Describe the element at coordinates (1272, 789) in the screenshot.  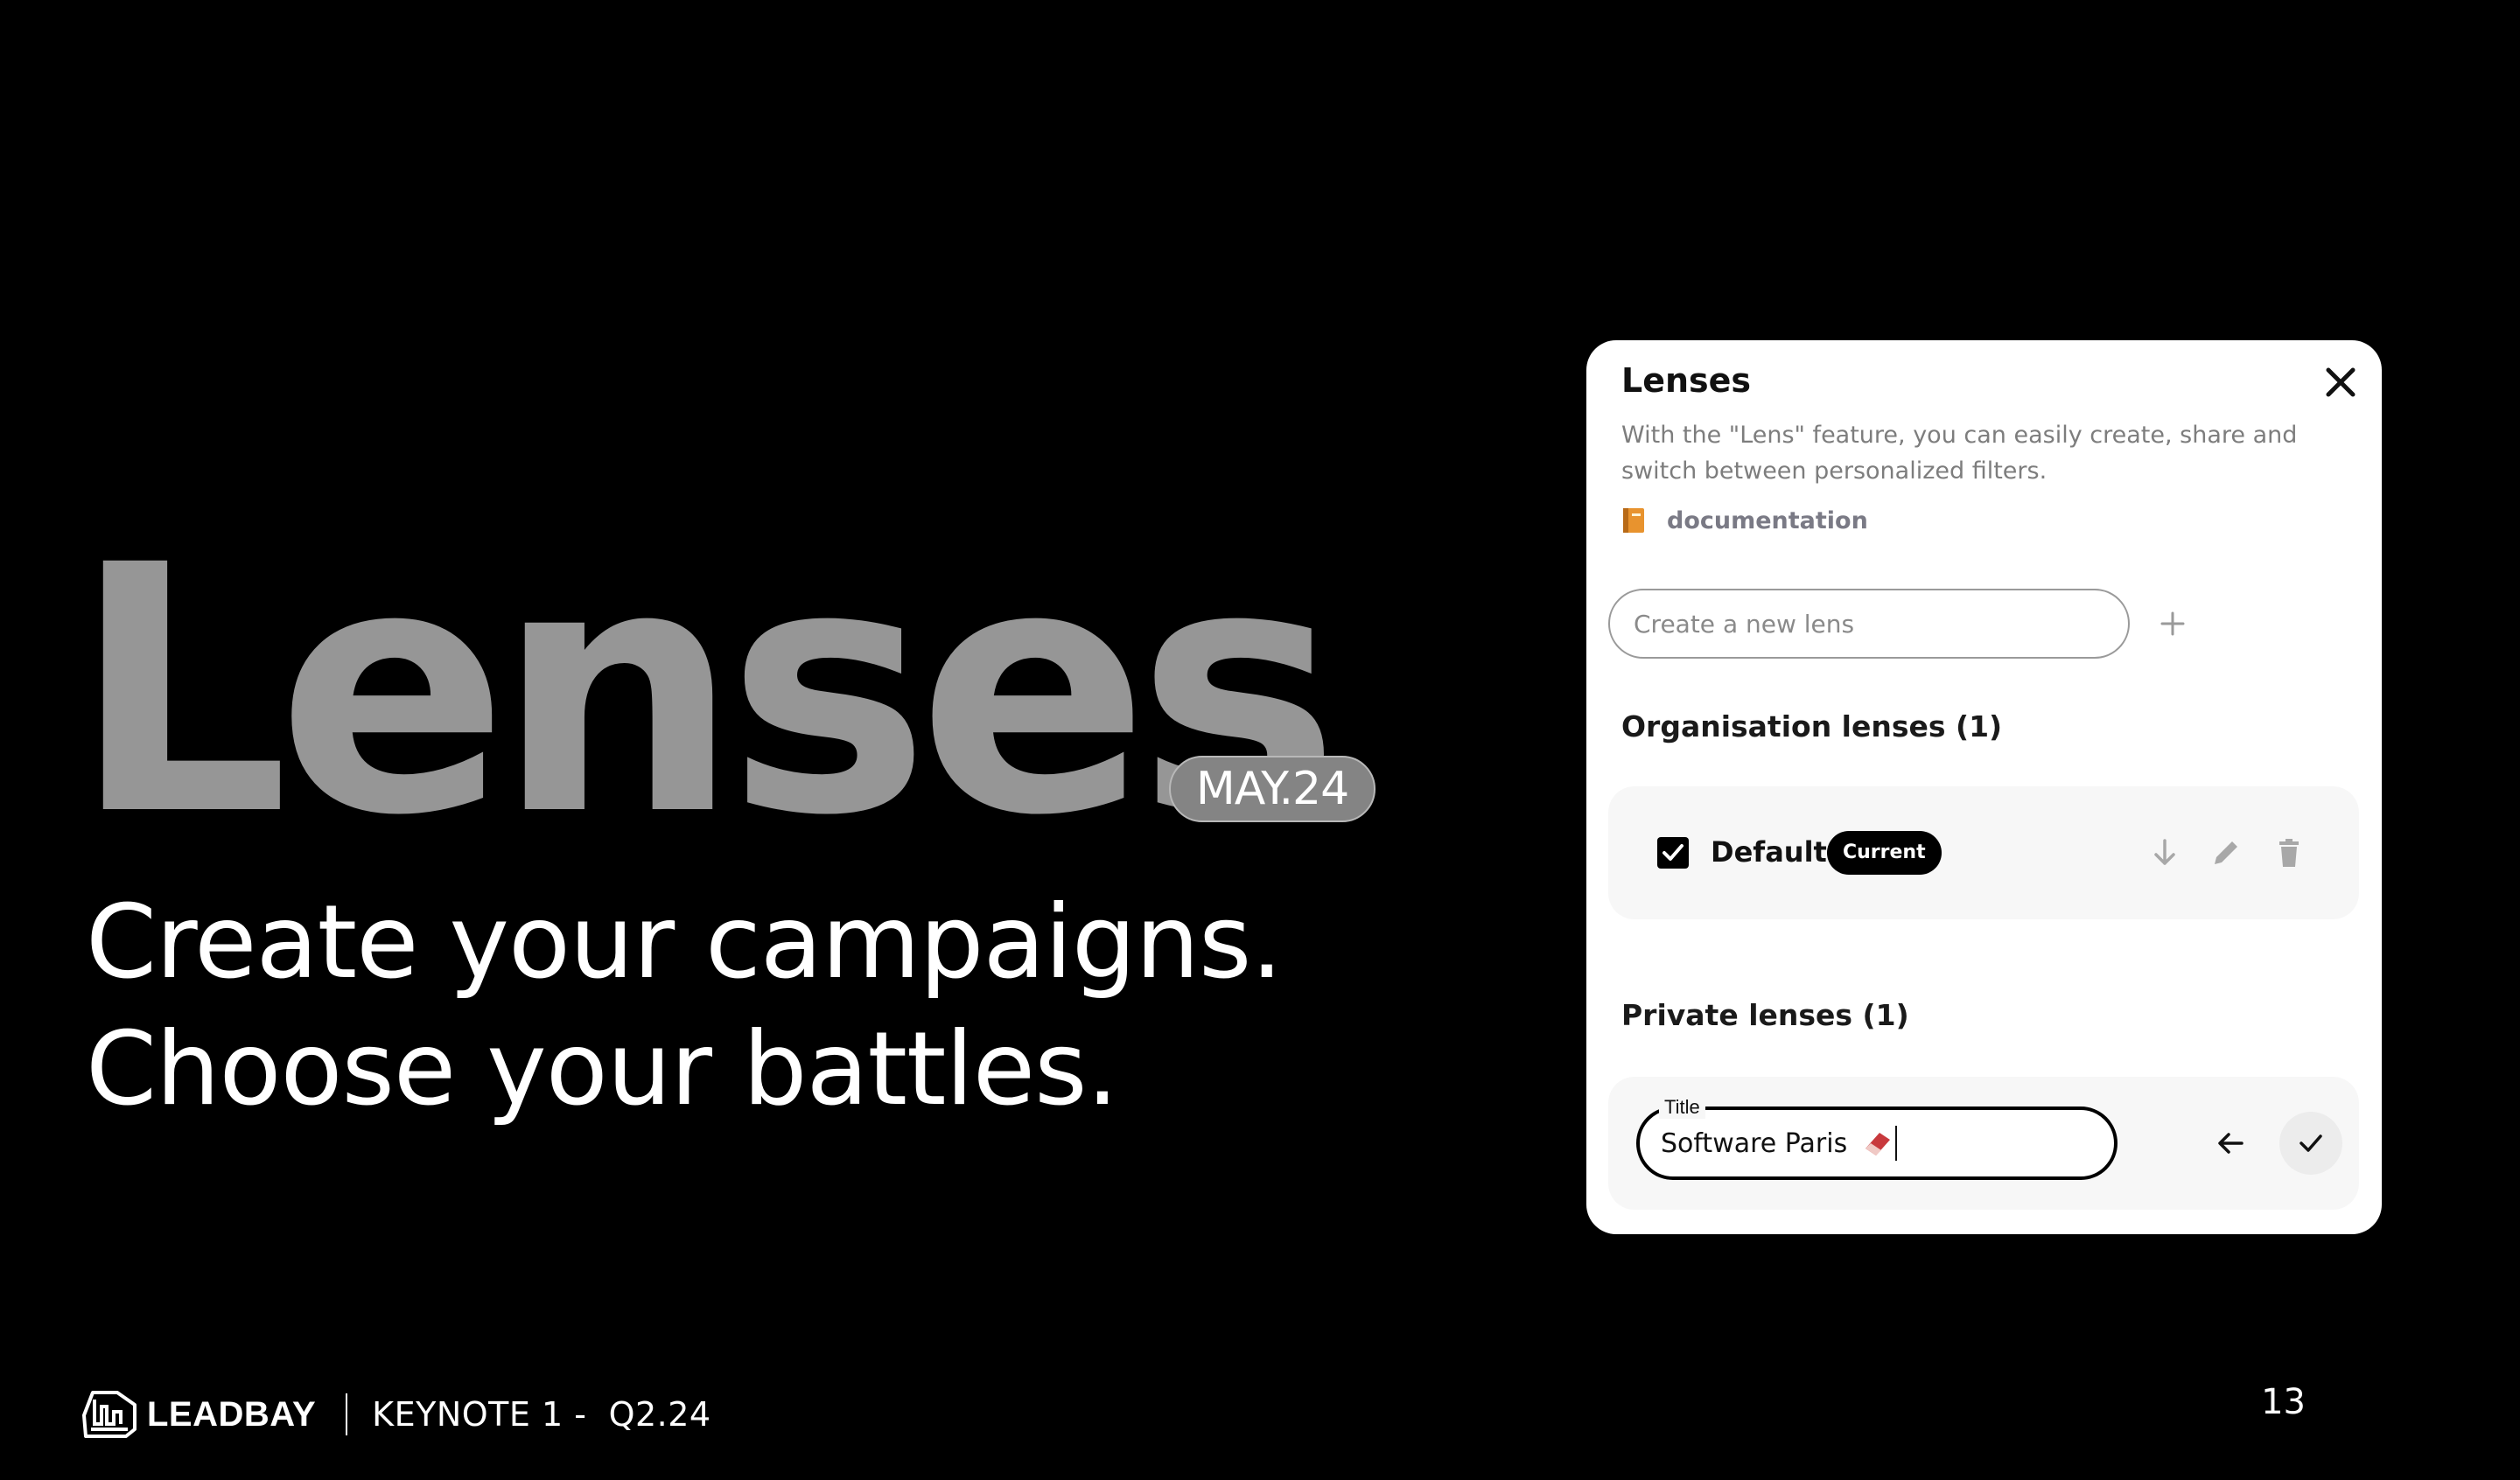
I see `date-badge: MAY.24` at that location.